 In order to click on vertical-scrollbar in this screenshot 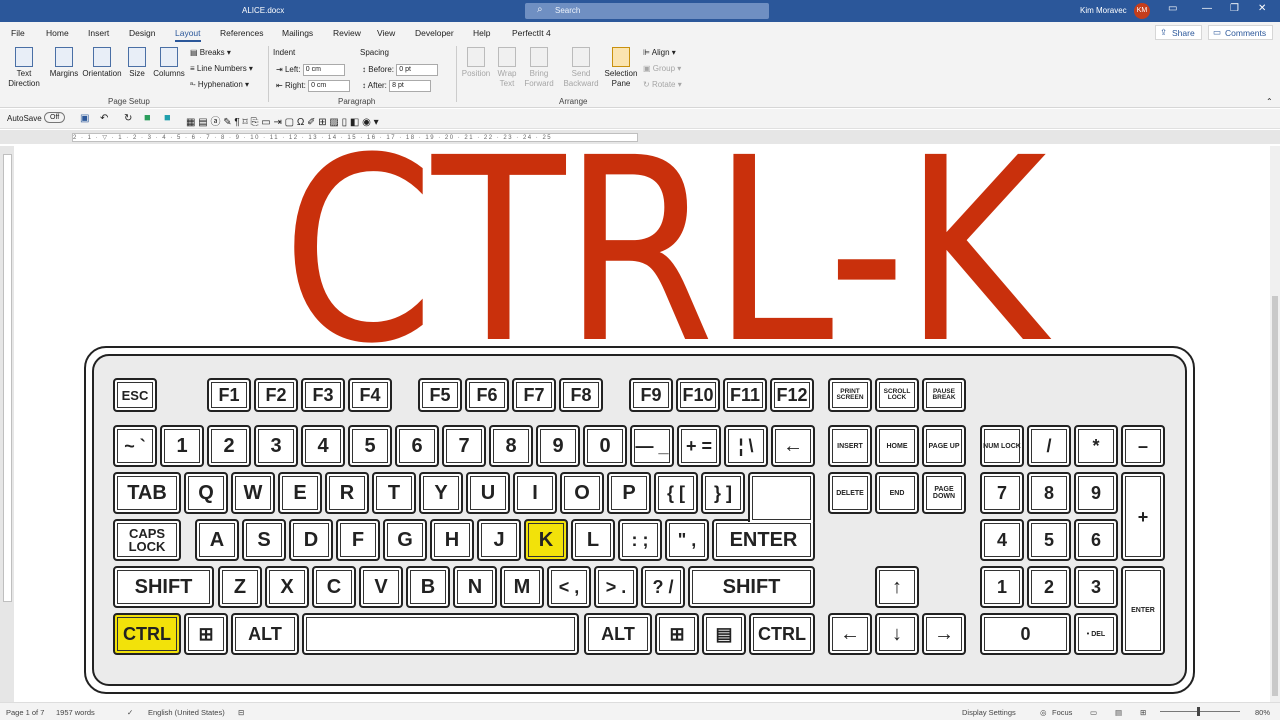, I will do `click(1275, 424)`.